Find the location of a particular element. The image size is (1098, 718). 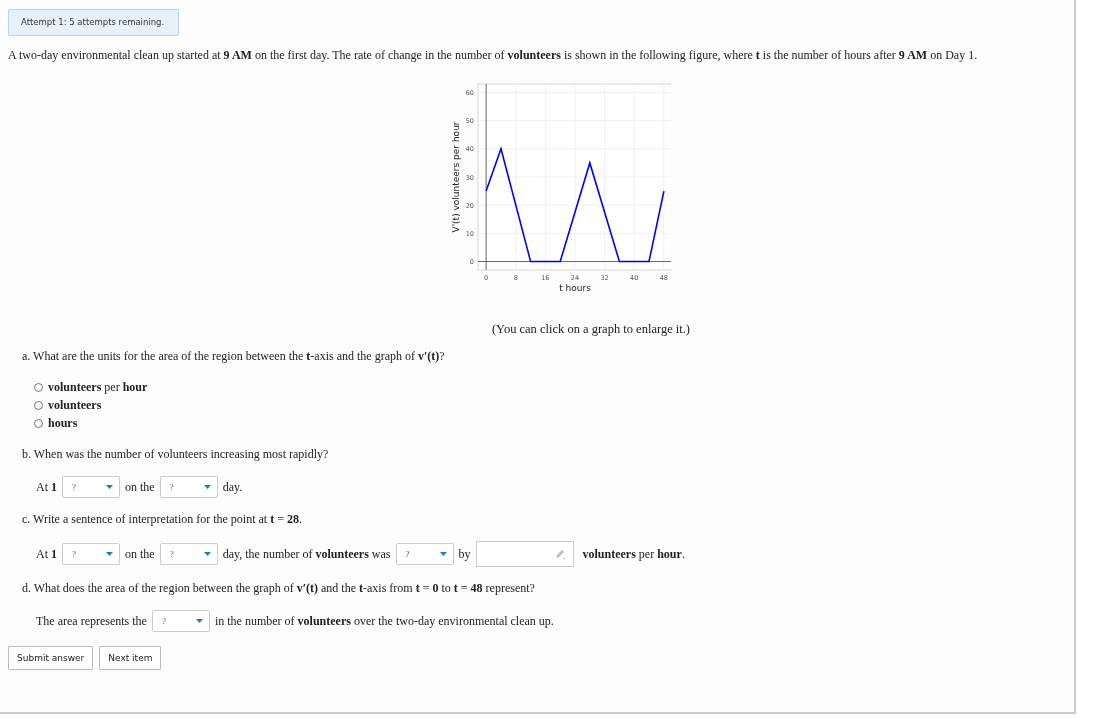

choice-label: volunteers per hour is located at coordinates (98, 387).